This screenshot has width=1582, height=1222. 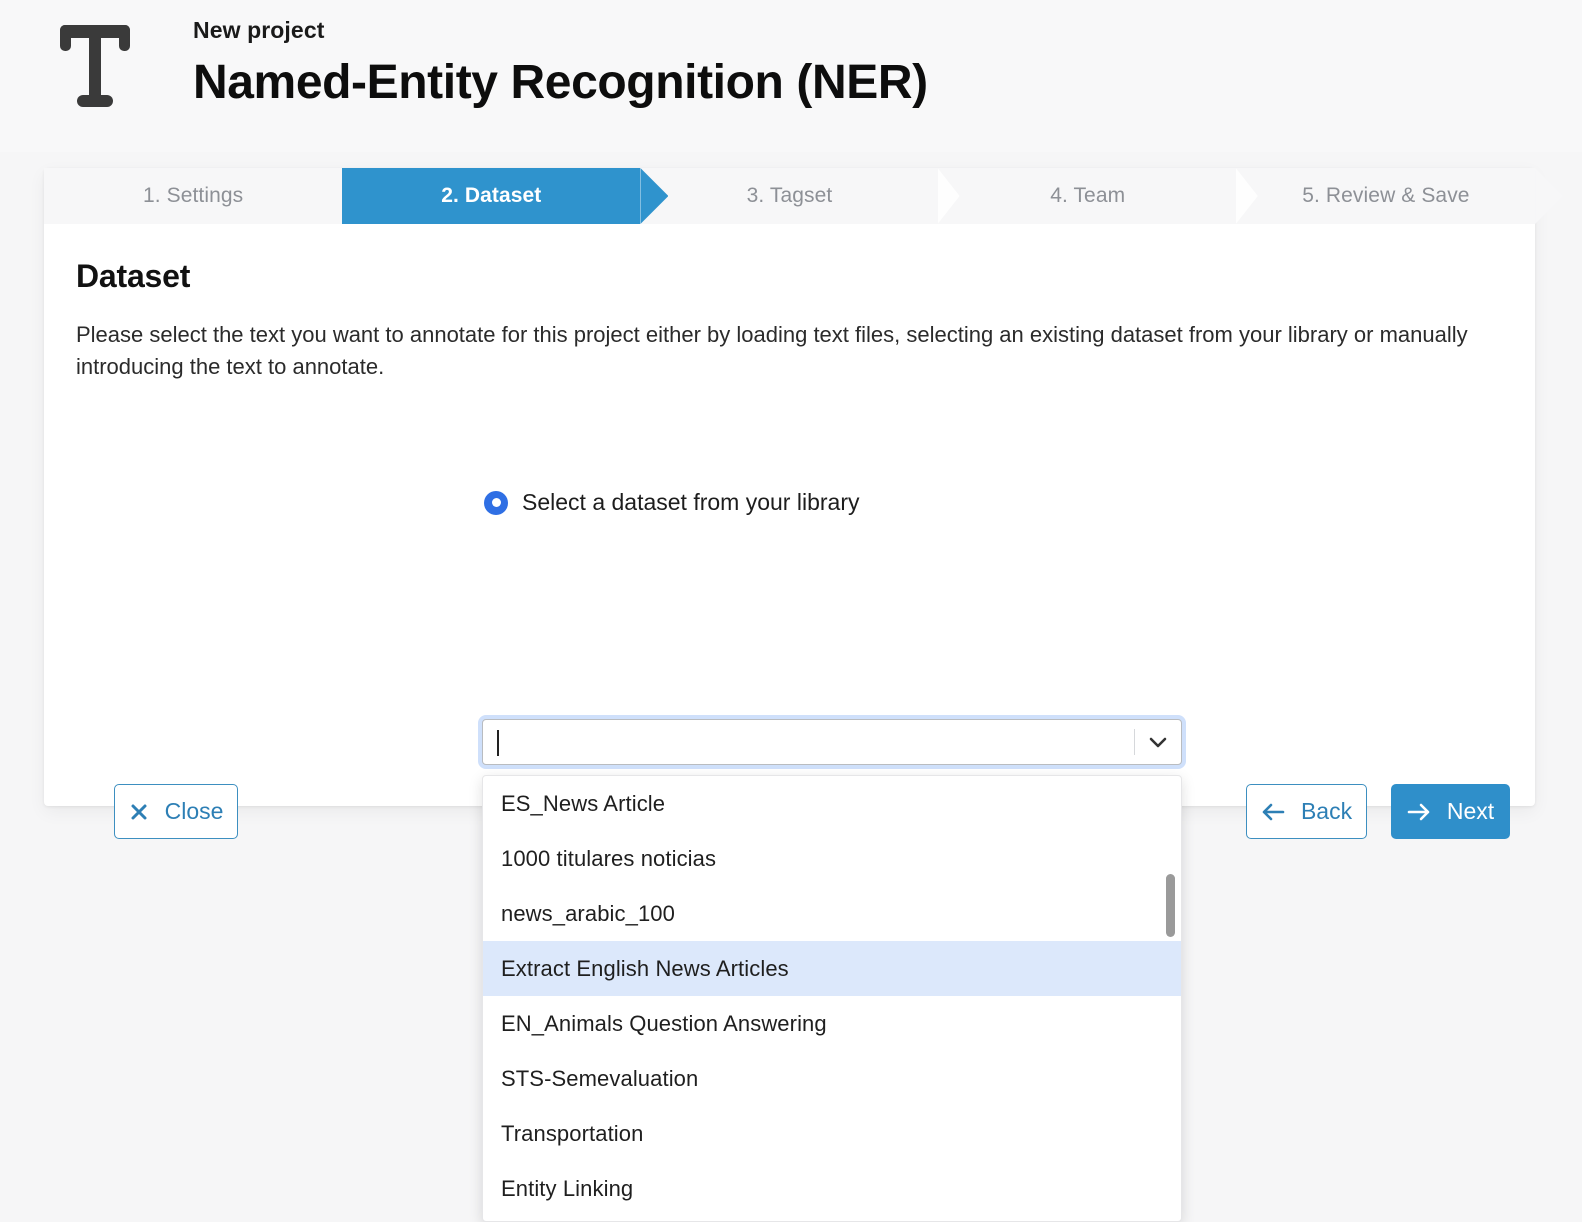 I want to click on step-review-save: 5. Review & Save, so click(x=1386, y=196).